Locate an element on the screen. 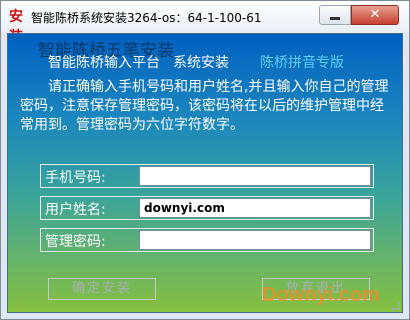  edition-label: 陈桥拼音专版 is located at coordinates (302, 63).